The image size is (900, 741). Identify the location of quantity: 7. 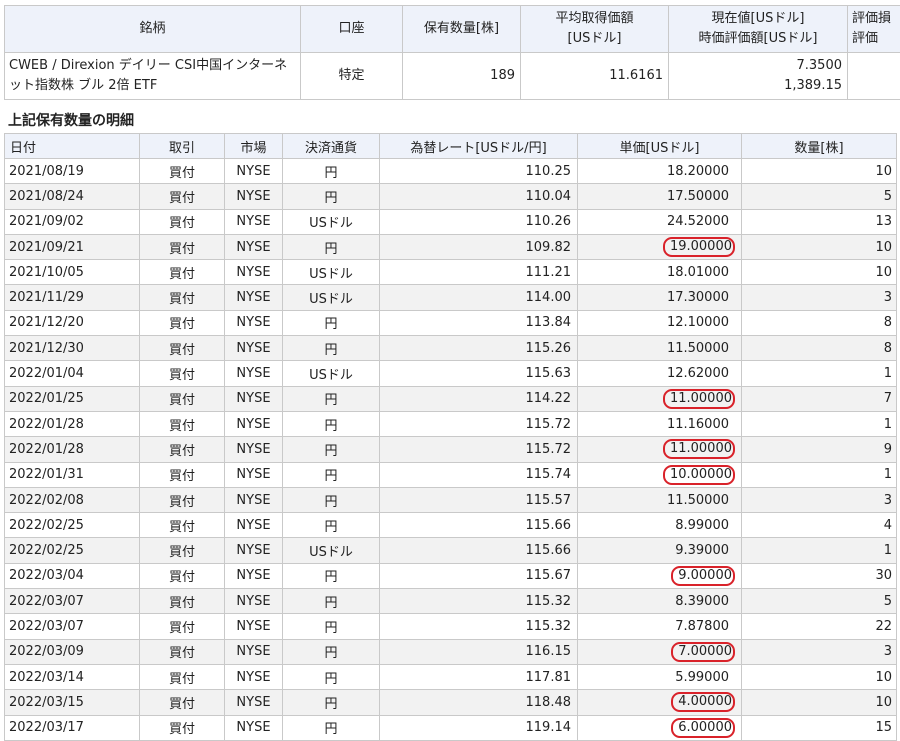
(888, 398).